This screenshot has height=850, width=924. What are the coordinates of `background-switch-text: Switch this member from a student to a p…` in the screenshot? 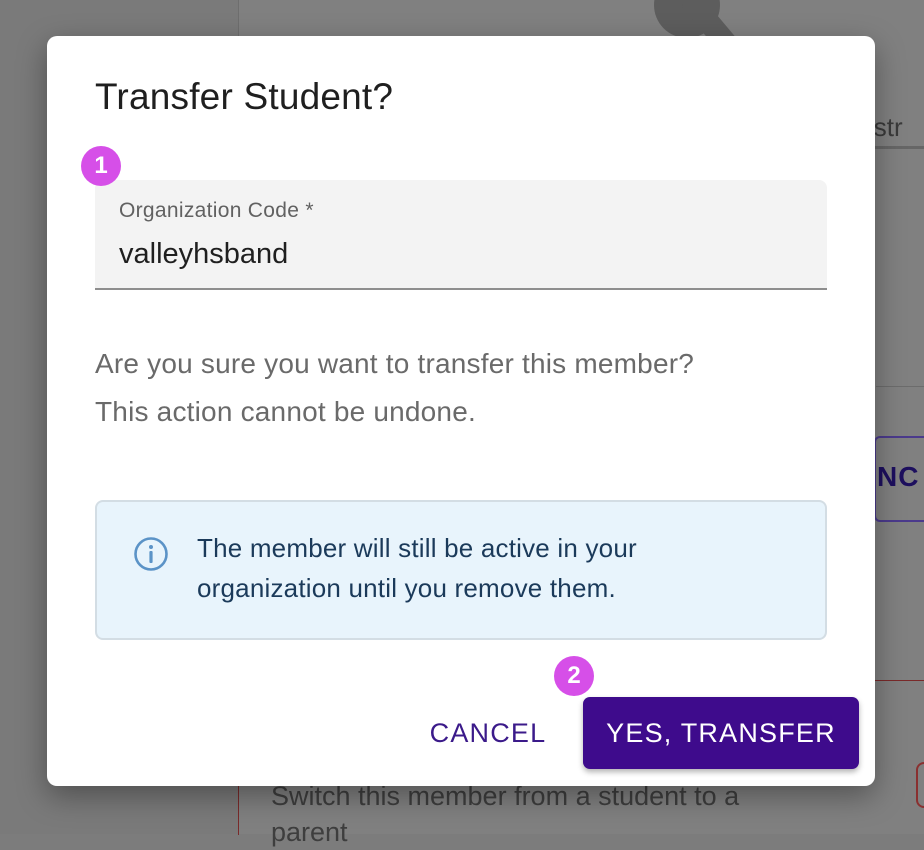 It's located at (505, 814).